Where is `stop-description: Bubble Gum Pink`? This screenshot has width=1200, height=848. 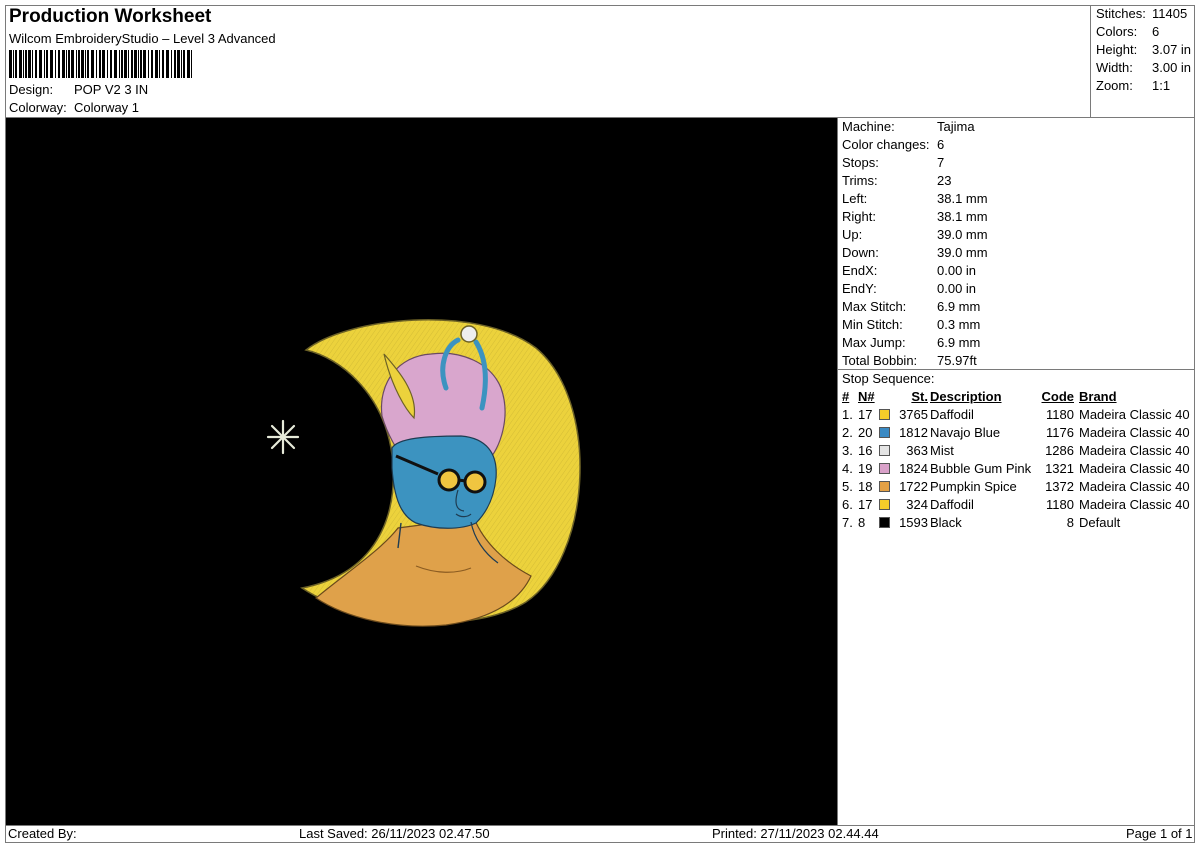
stop-description: Bubble Gum Pink is located at coordinates (981, 468).